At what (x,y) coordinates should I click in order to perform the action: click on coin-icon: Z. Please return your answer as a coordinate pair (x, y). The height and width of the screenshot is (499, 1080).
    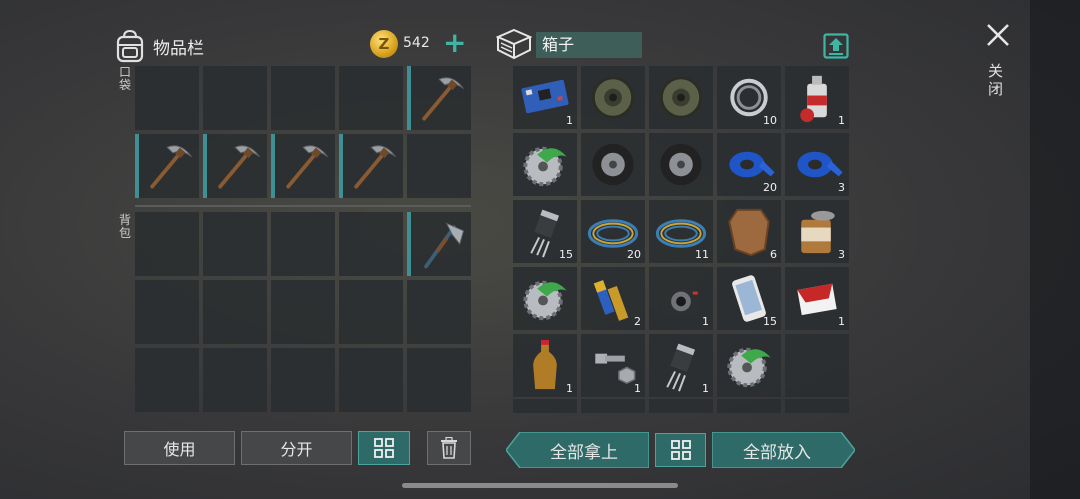
    Looking at the image, I should click on (384, 44).